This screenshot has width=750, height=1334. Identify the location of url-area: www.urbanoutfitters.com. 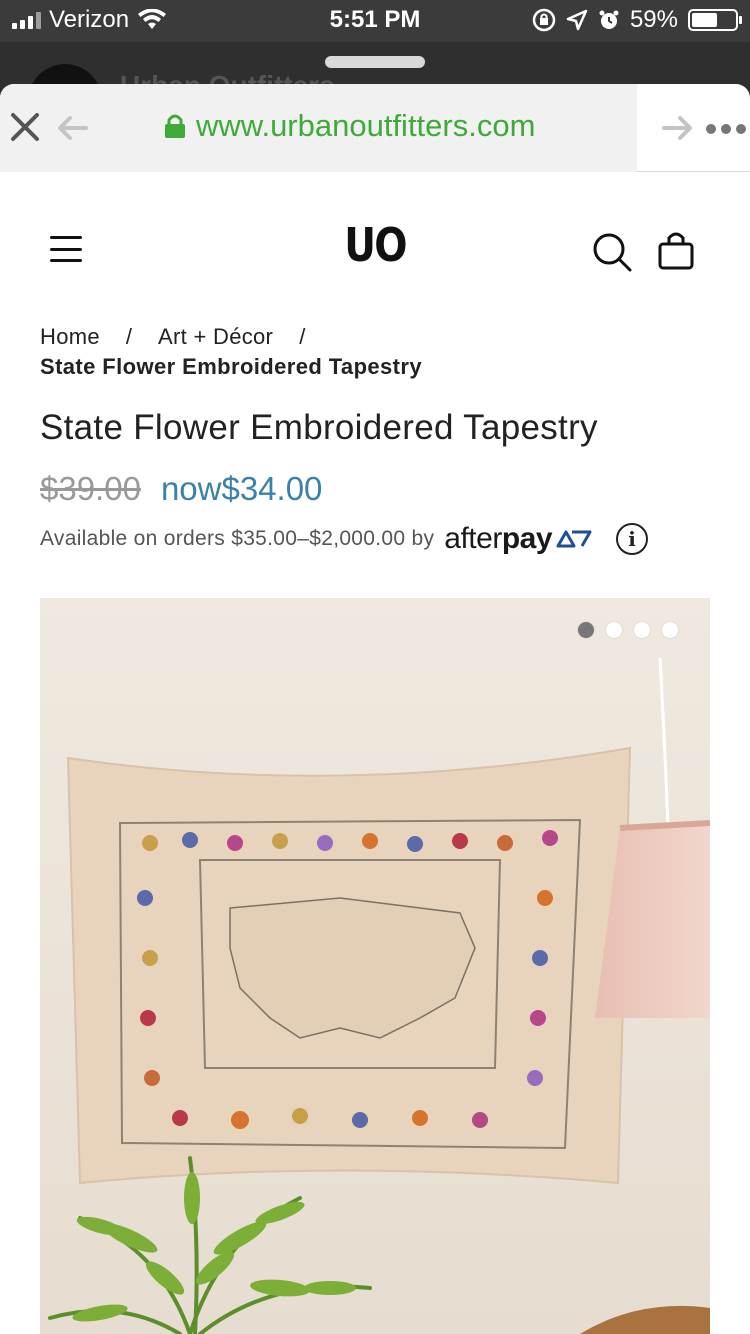
(318, 128).